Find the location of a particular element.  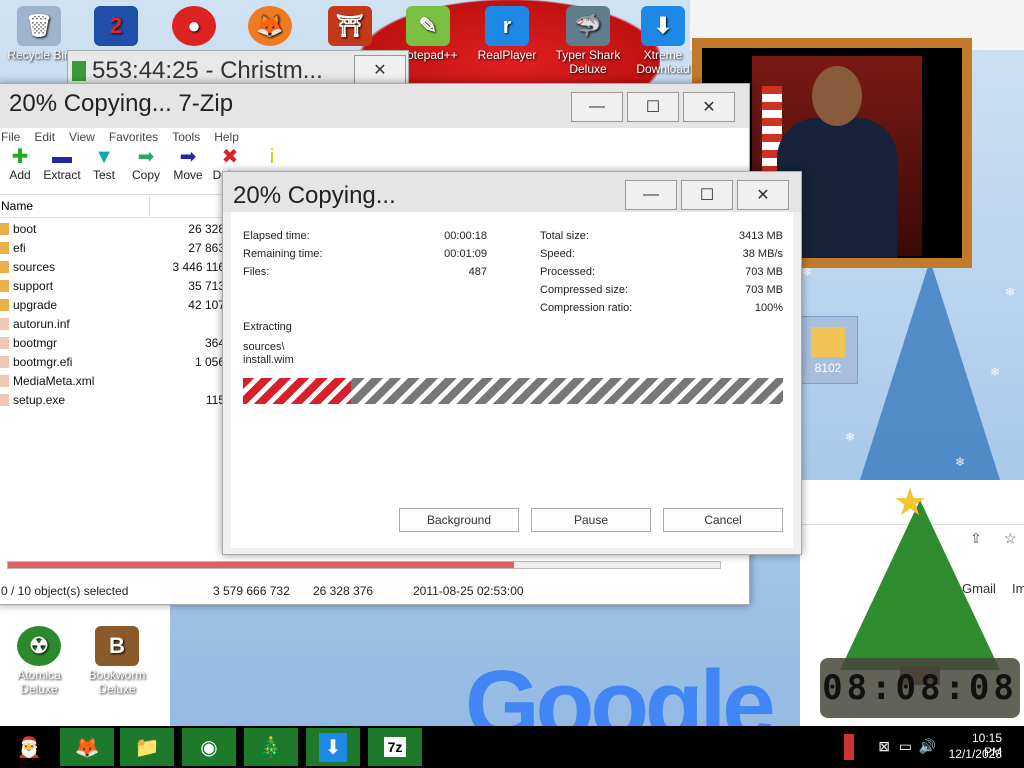

taskbar-chrome: ◉ is located at coordinates (209, 747).